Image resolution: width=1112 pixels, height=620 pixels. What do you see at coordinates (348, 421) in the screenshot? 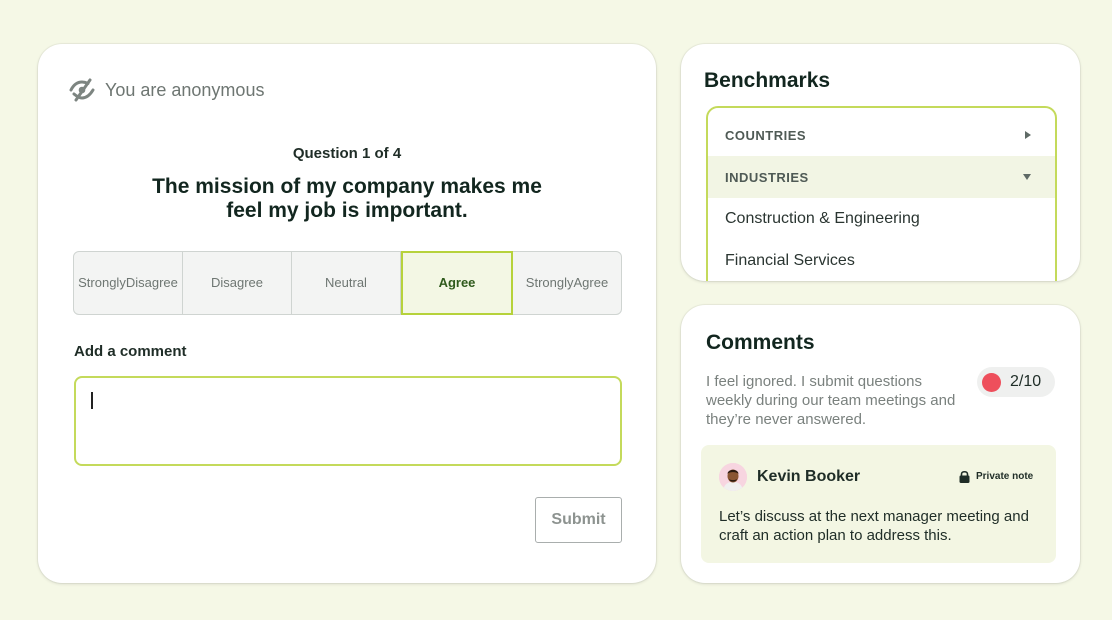
I see `comment-input` at bounding box center [348, 421].